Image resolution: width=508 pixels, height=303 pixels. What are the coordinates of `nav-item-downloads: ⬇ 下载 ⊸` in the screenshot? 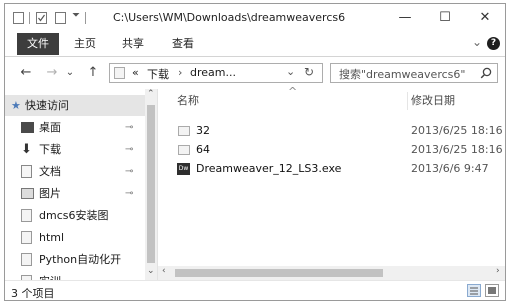 It's located at (75, 149).